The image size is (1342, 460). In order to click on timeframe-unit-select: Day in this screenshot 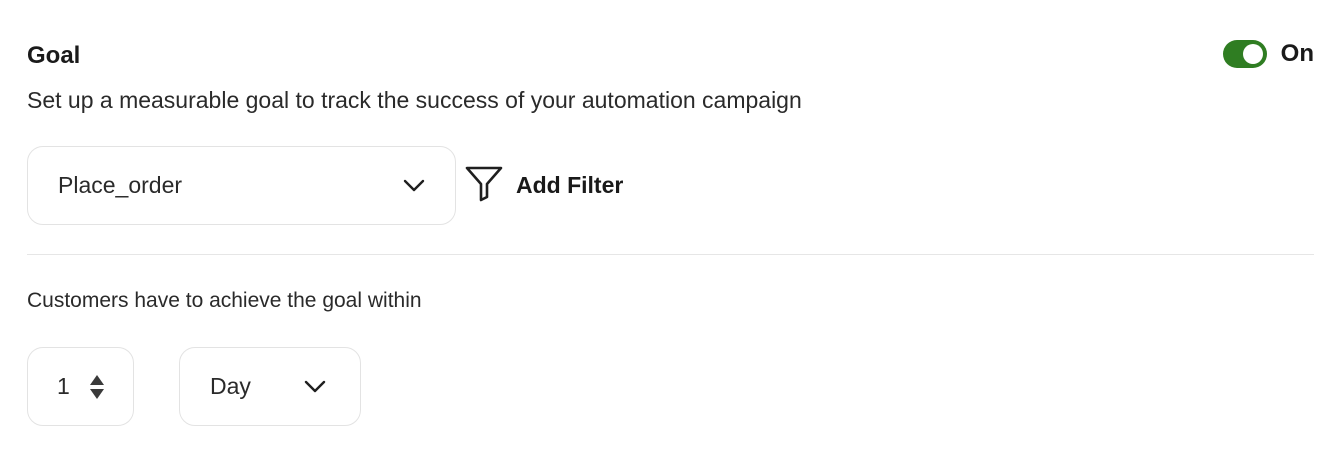, I will do `click(270, 386)`.